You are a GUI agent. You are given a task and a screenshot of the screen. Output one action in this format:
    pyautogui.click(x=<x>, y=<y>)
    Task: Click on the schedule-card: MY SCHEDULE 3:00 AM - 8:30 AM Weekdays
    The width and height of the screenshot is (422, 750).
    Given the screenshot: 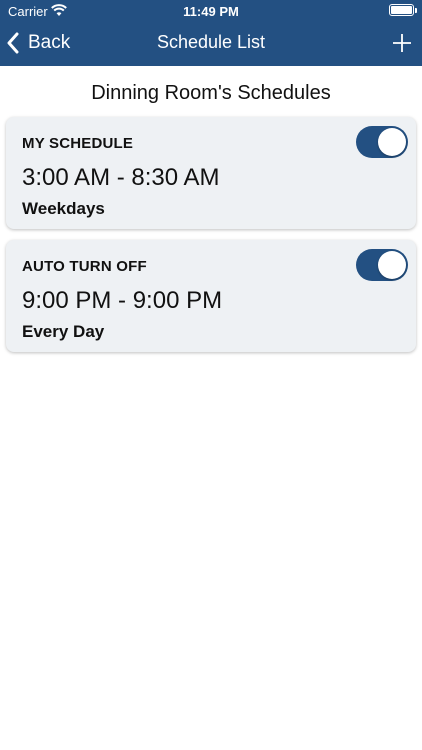 What is the action you would take?
    pyautogui.click(x=211, y=173)
    